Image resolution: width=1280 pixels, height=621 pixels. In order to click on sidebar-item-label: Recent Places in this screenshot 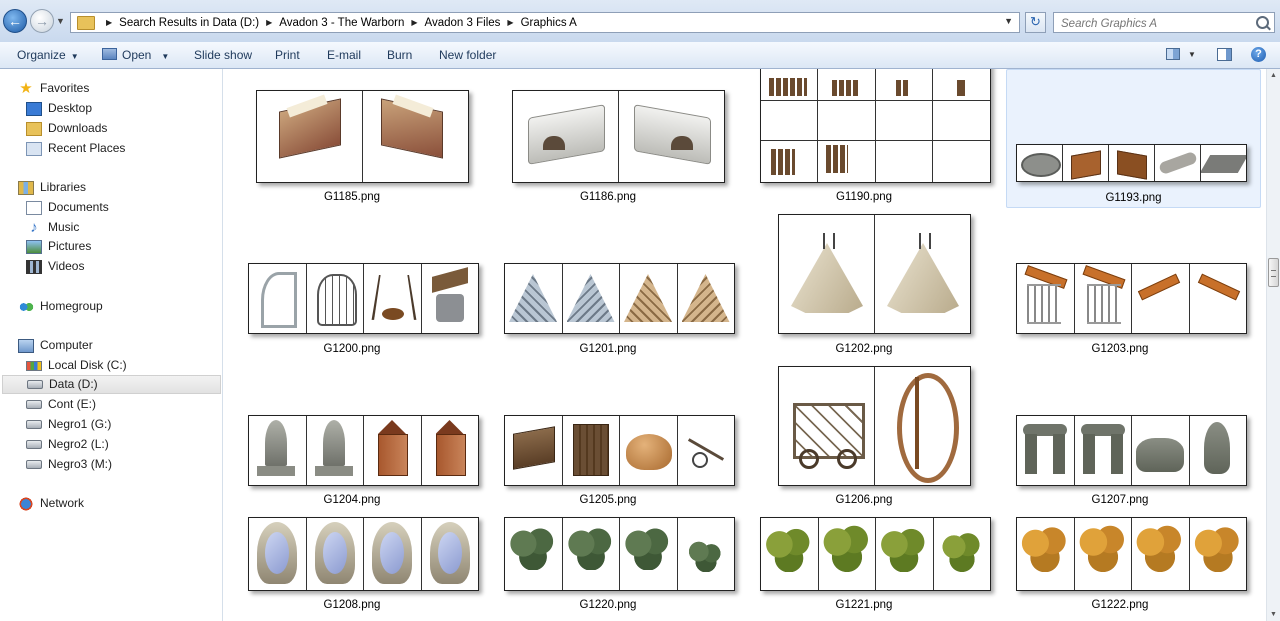, I will do `click(87, 148)`.